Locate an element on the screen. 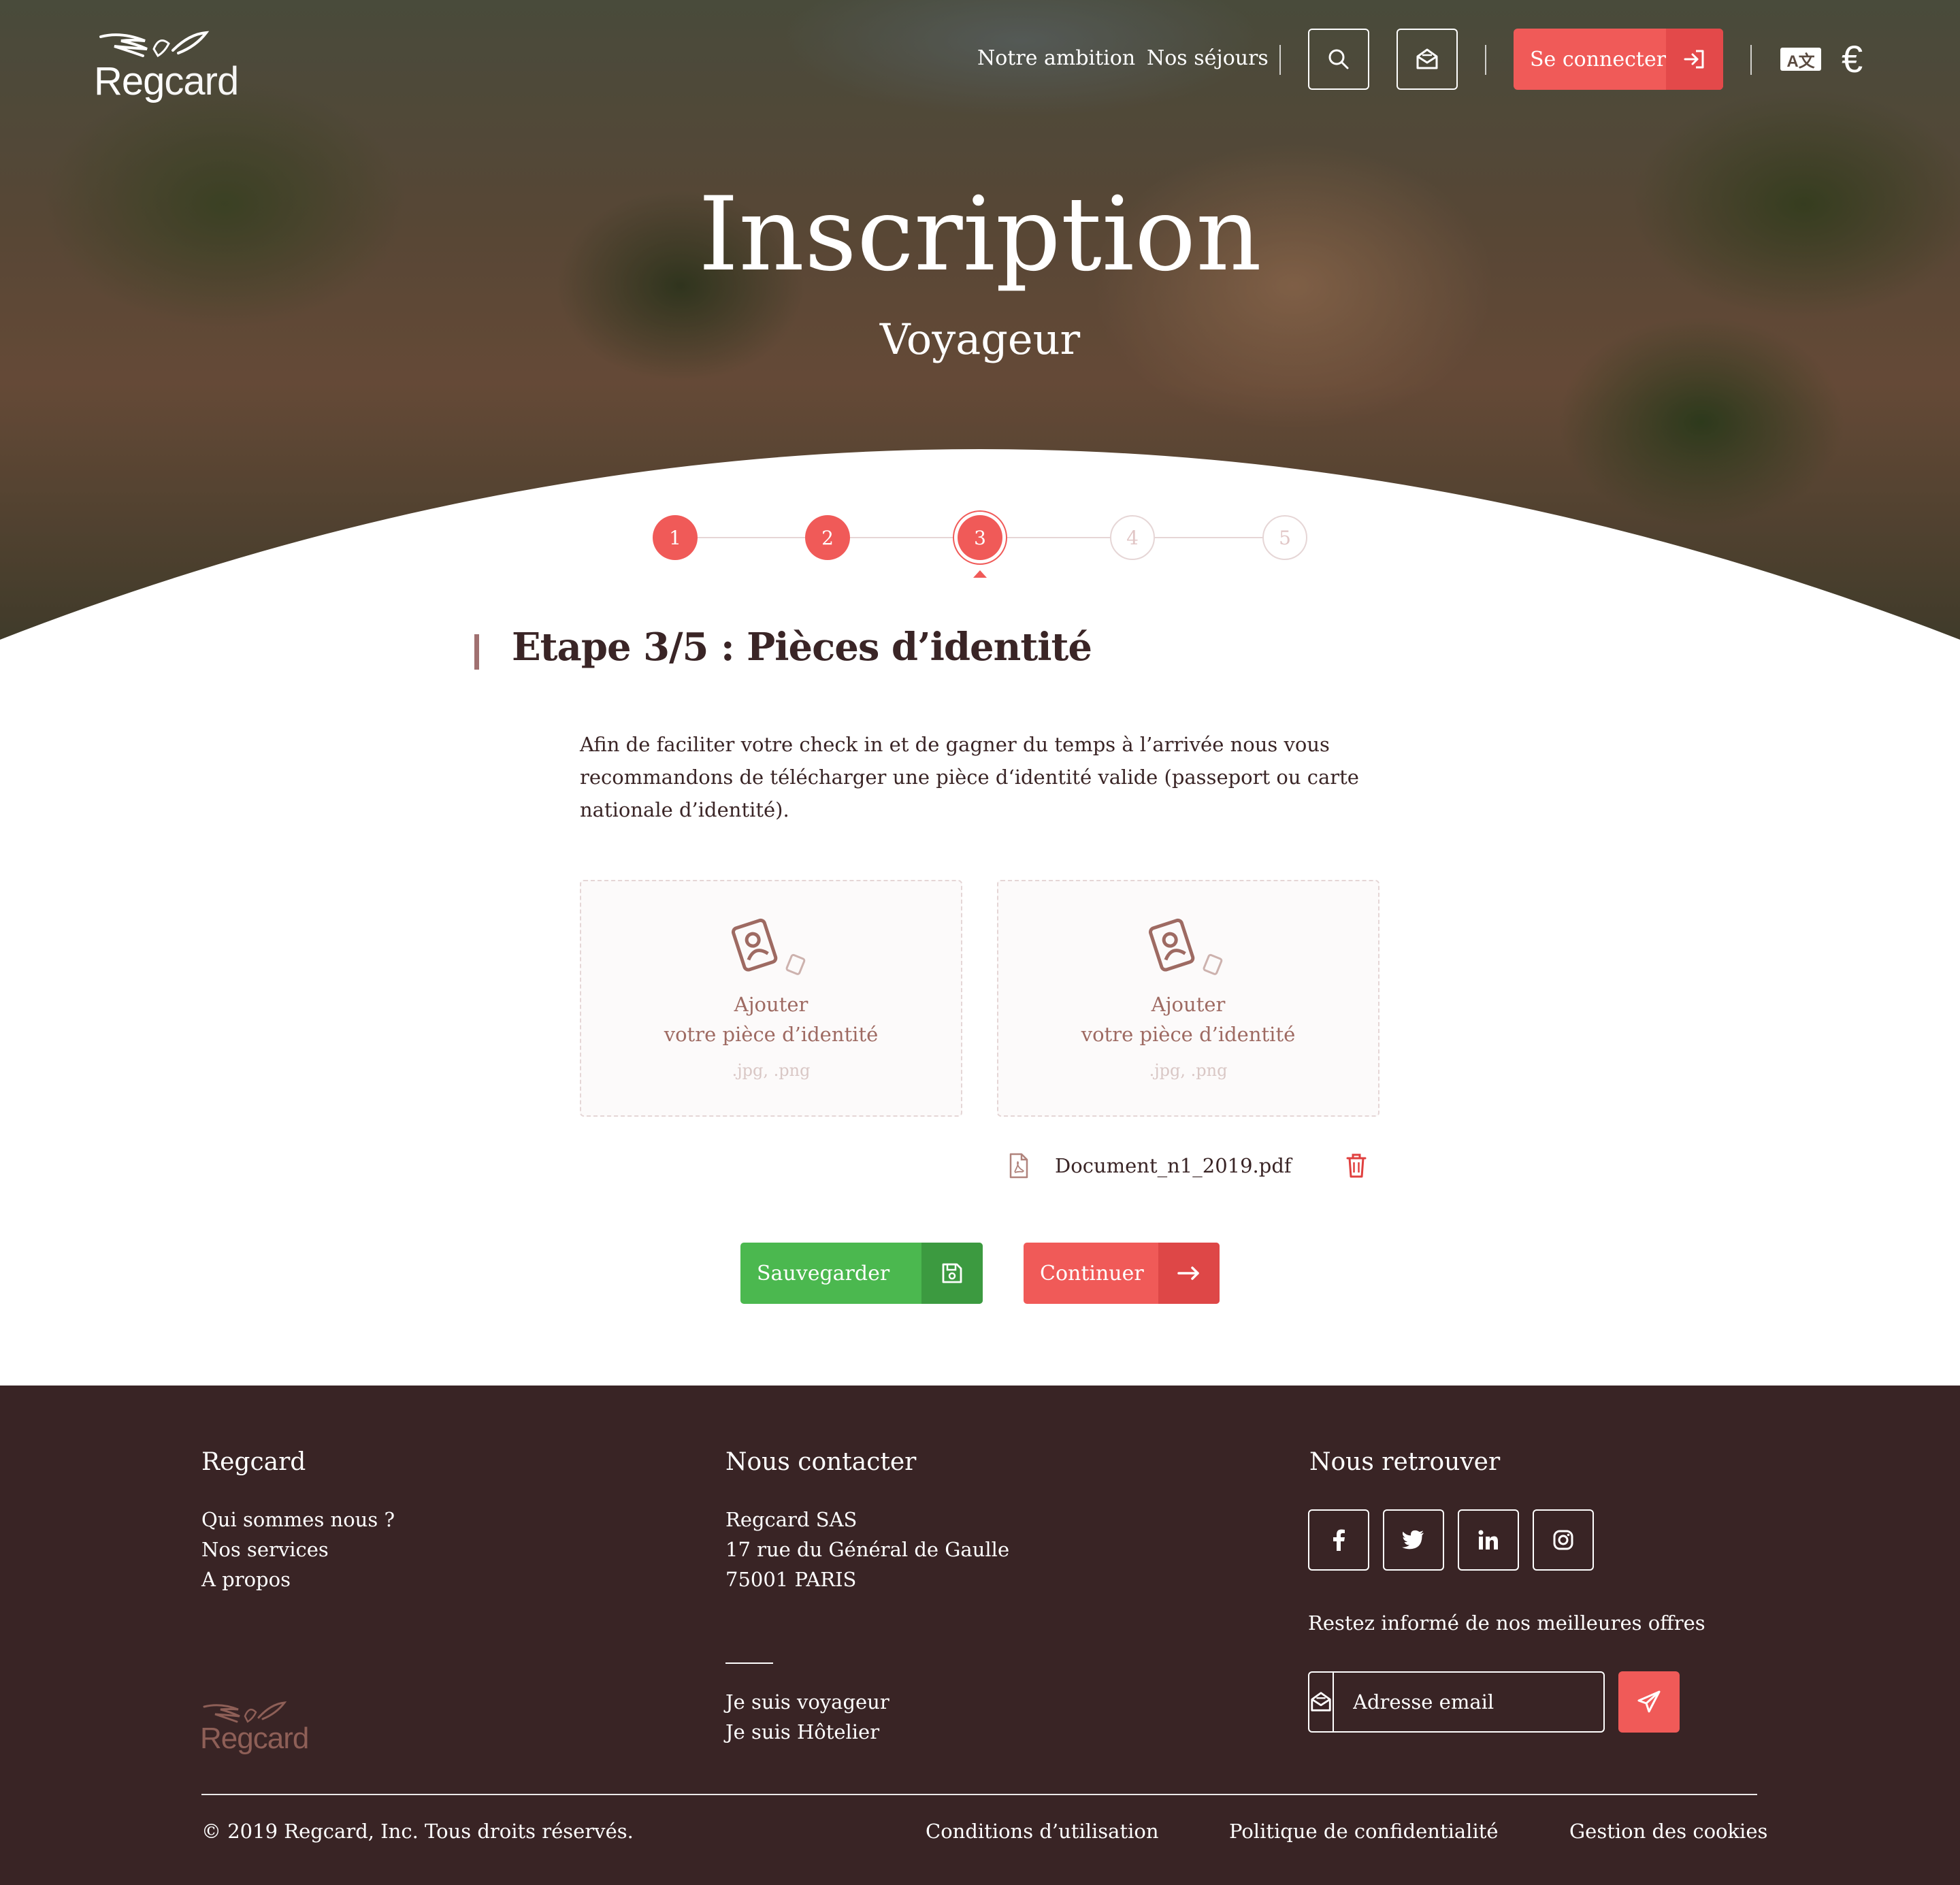  search-button is located at coordinates (1338, 59).